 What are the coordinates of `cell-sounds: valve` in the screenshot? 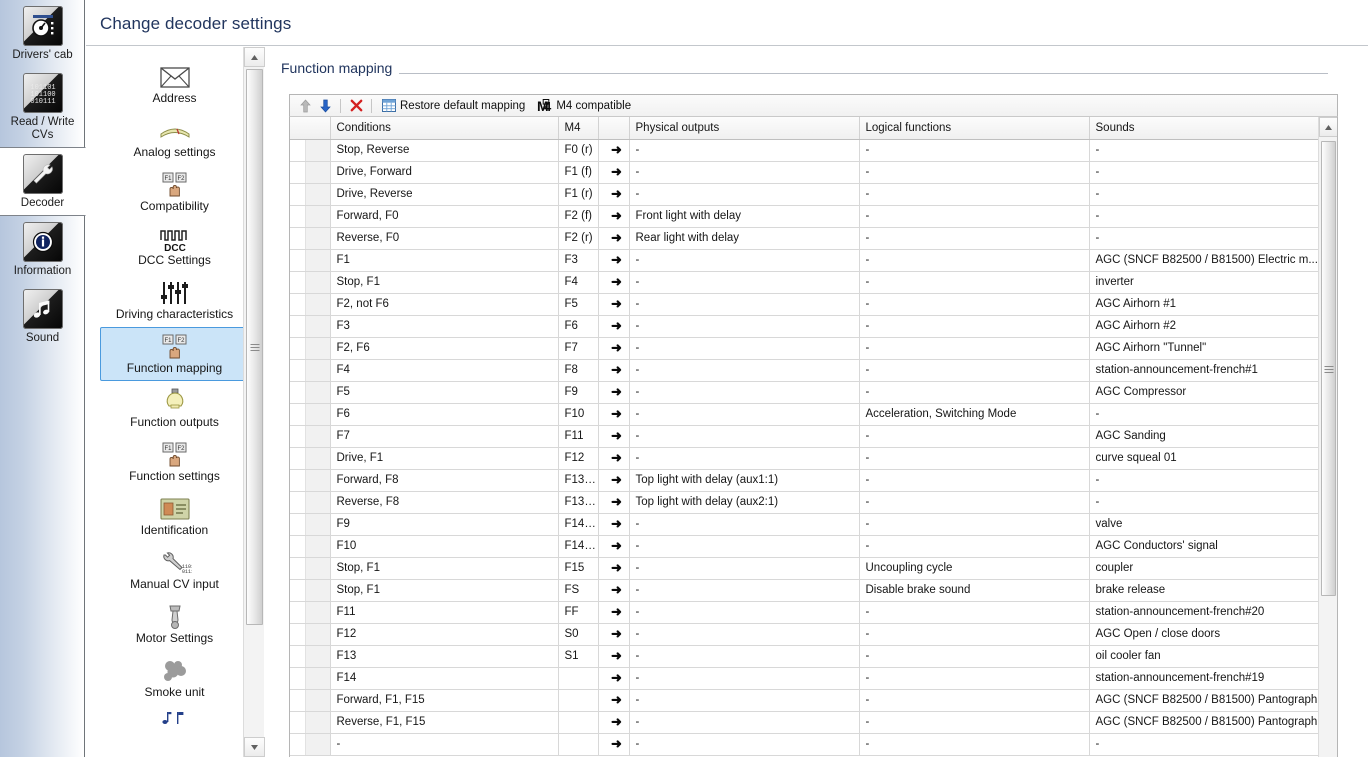 It's located at (1204, 524).